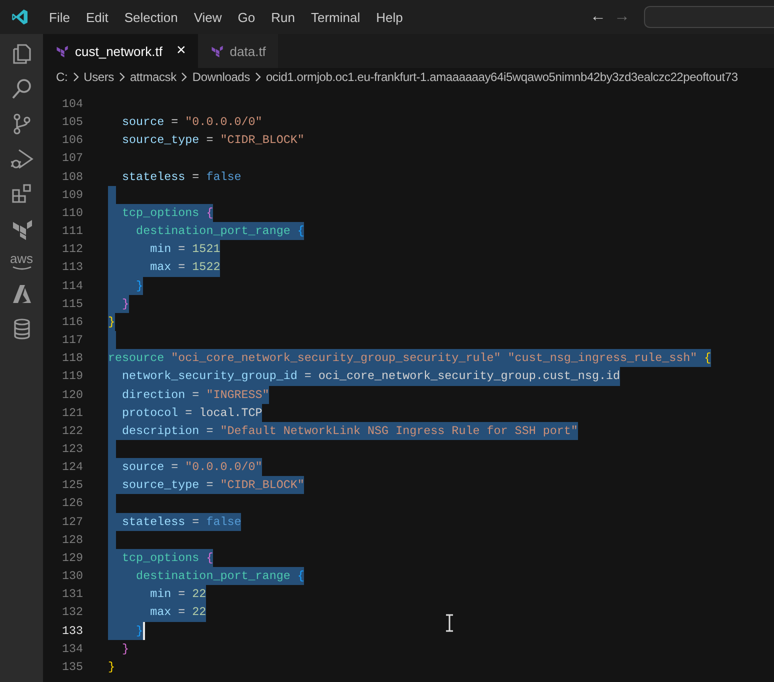 The image size is (774, 682). Describe the element at coordinates (71, 341) in the screenshot. I see `line-number: 117` at that location.